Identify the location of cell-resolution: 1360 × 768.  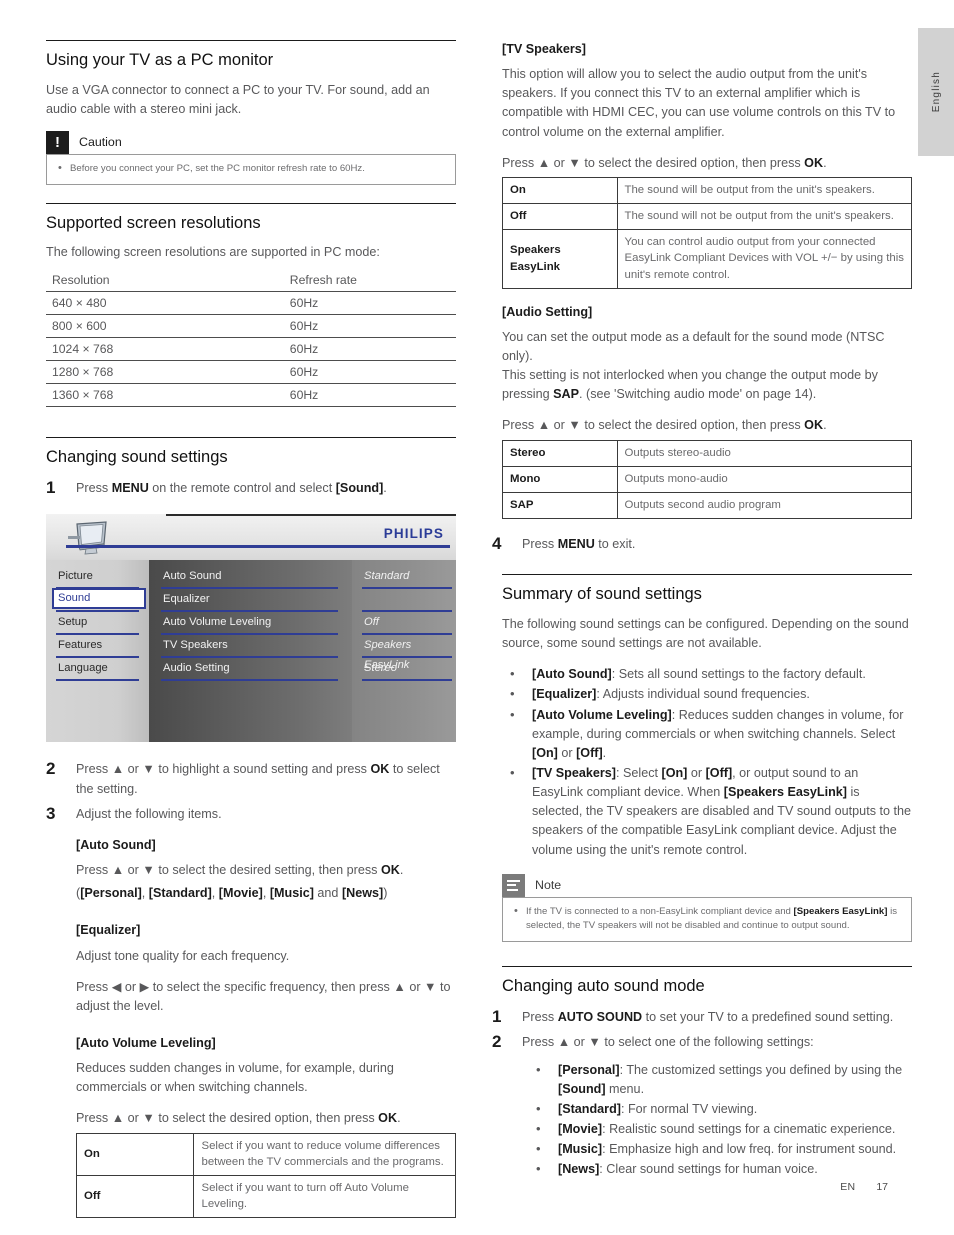
(165, 395).